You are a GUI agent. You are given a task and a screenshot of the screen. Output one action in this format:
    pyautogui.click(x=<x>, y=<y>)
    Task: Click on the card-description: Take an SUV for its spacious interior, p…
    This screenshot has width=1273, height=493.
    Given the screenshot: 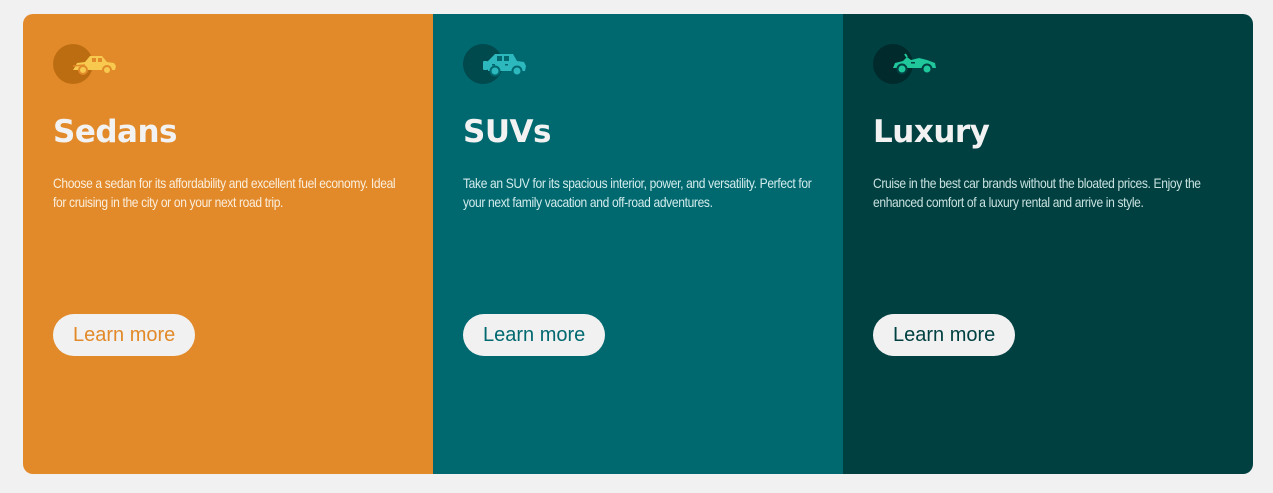 What is the action you would take?
    pyautogui.click(x=637, y=192)
    